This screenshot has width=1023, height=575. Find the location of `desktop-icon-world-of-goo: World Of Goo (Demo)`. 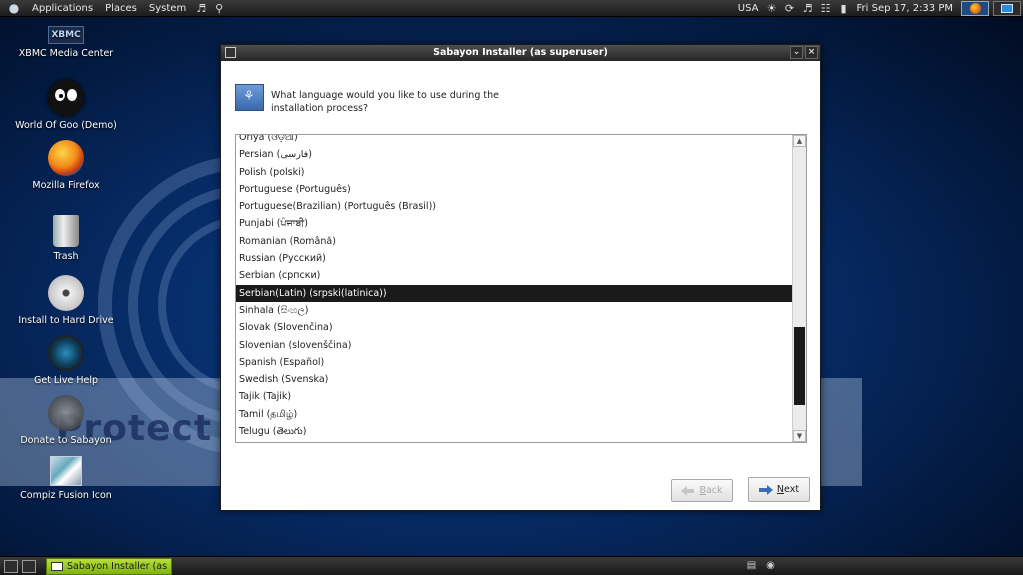

desktop-icon-world-of-goo: World Of Goo (Demo) is located at coordinates (66, 105).